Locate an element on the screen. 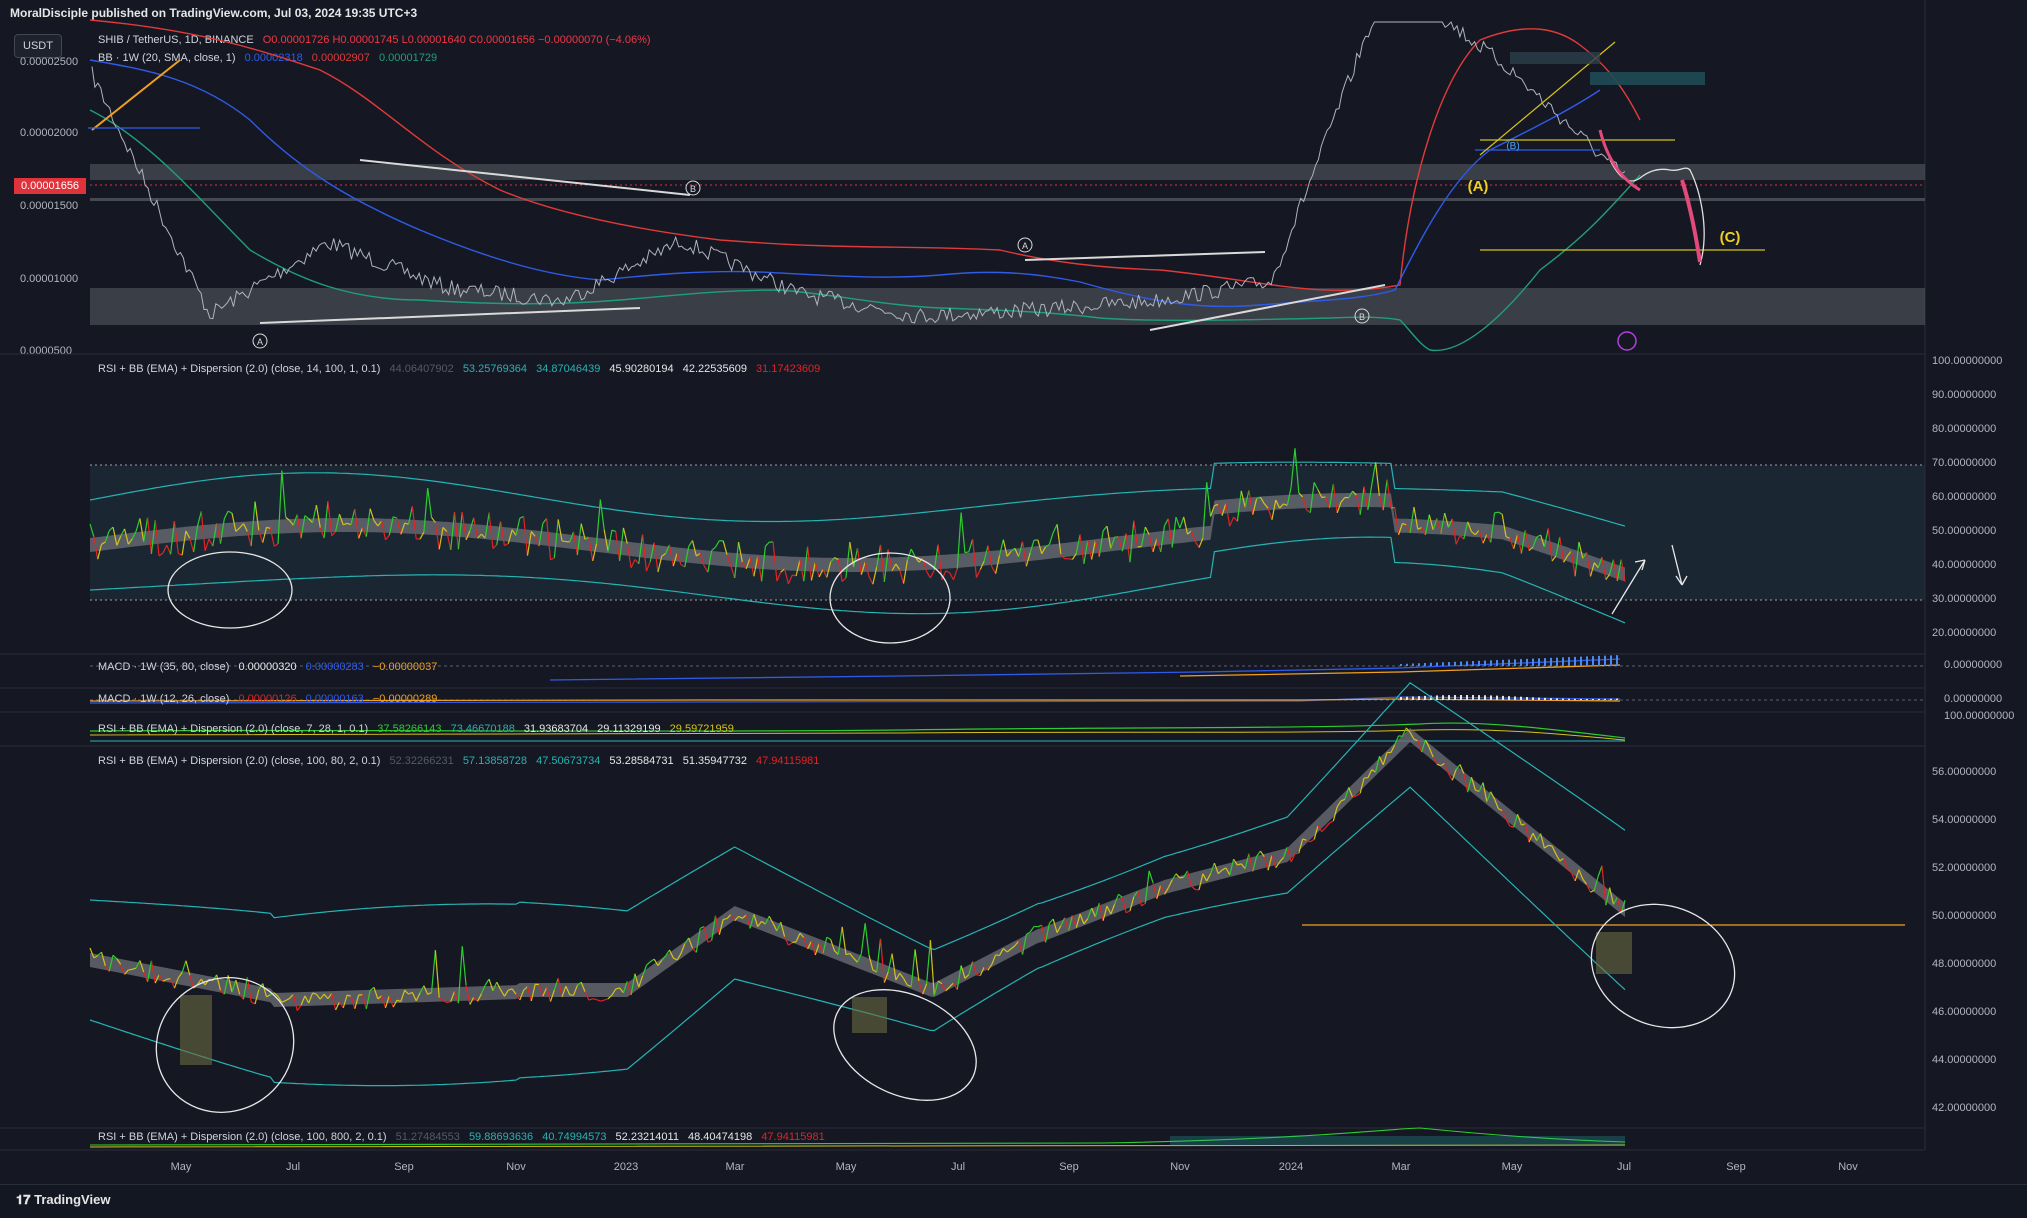 Image resolution: width=2027 pixels, height=1218 pixels. trend-line-orange is located at coordinates (136, 95).